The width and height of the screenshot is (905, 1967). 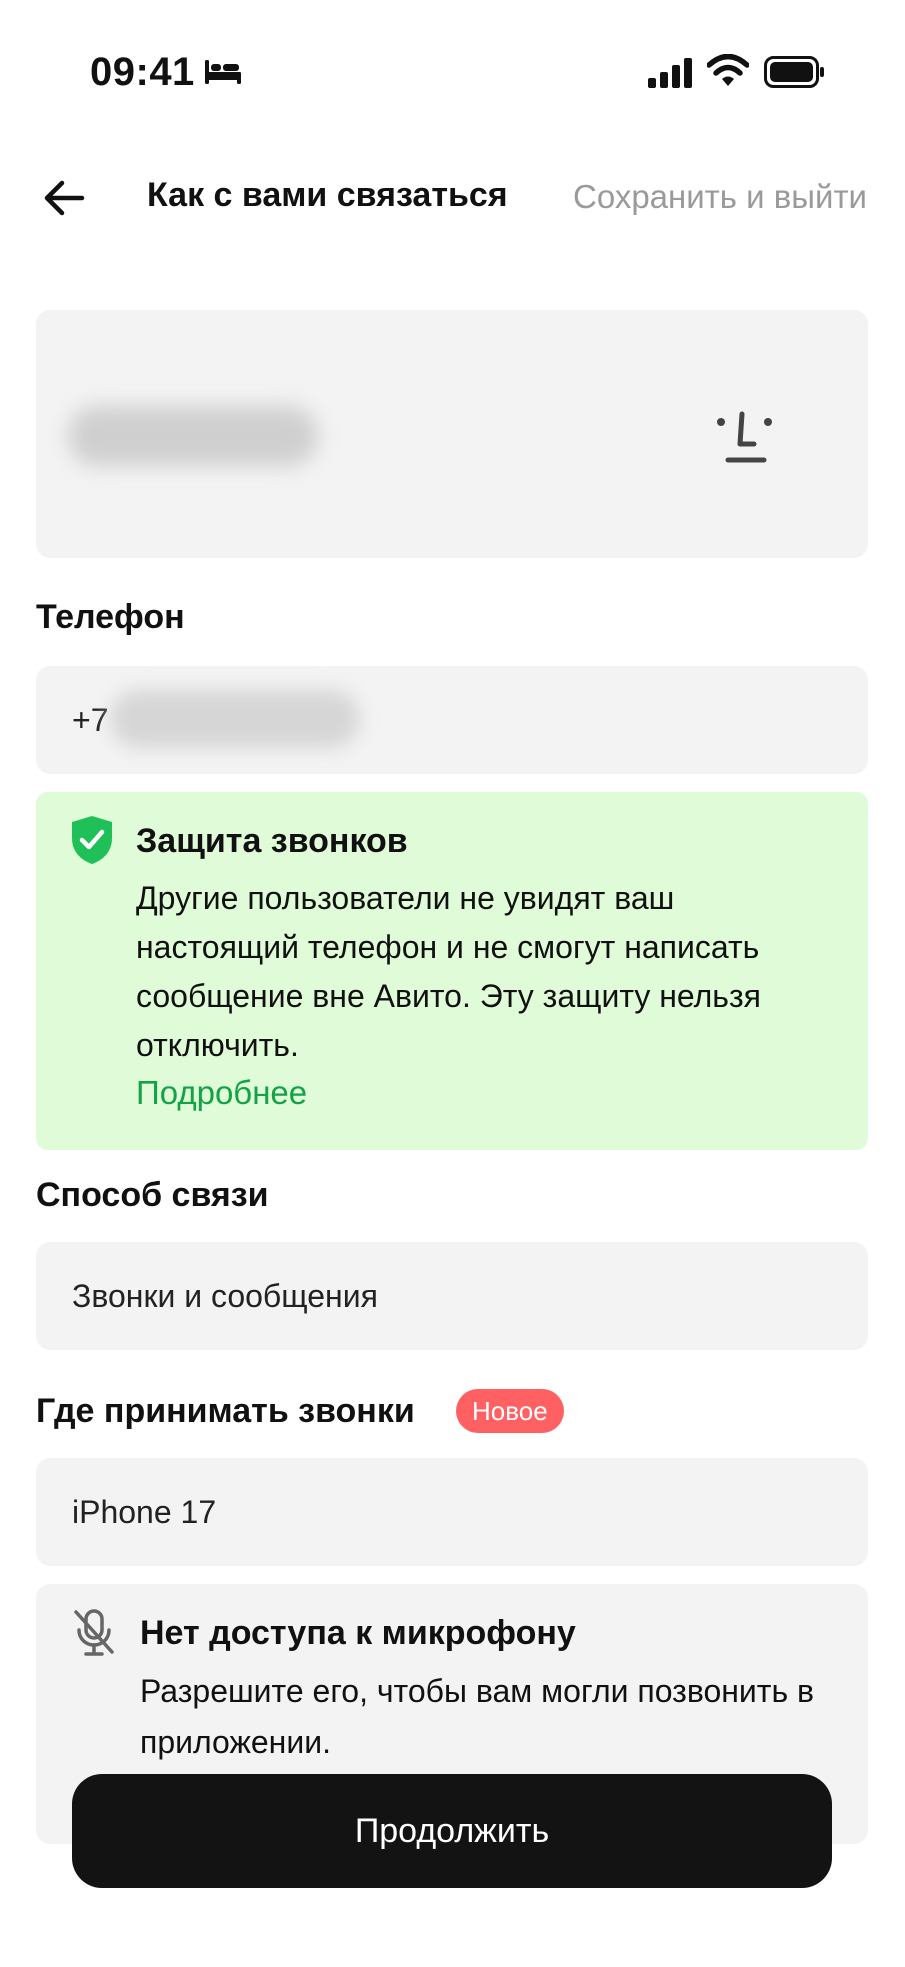 I want to click on signal-icon, so click(x=670, y=73).